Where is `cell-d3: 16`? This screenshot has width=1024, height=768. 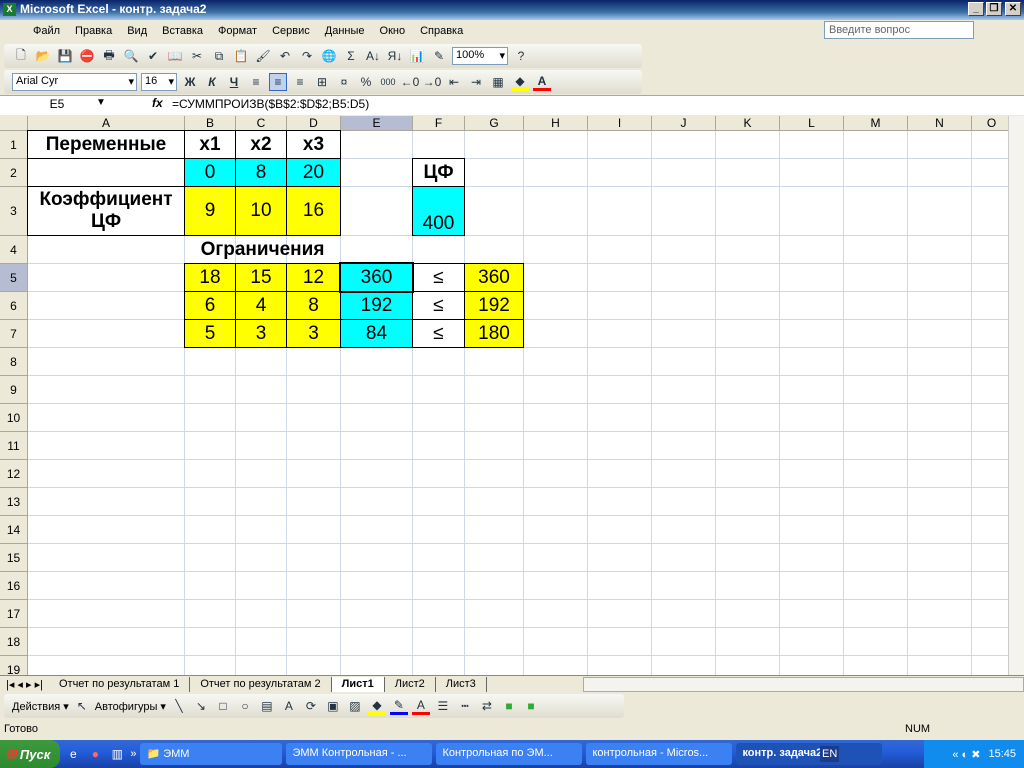 cell-d3: 16 is located at coordinates (313, 211).